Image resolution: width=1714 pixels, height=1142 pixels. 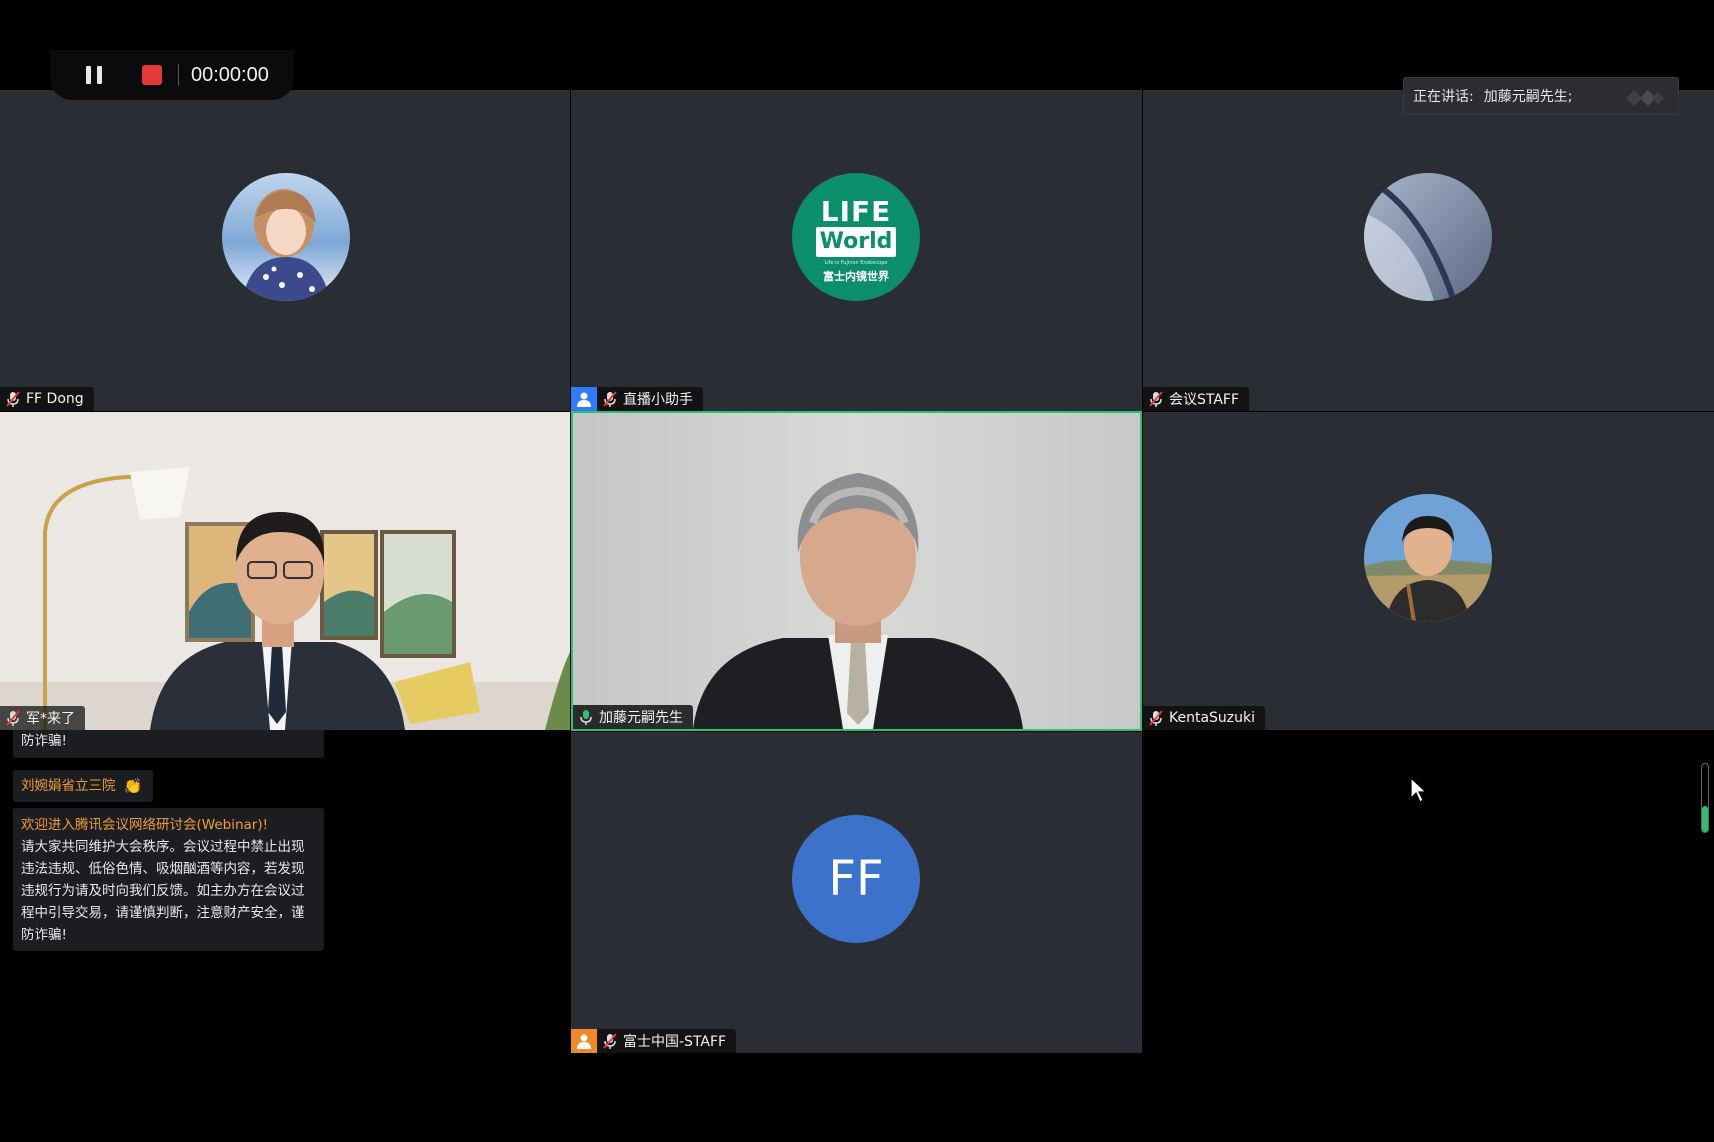 I want to click on participant-name: 军*来了, so click(x=50, y=719).